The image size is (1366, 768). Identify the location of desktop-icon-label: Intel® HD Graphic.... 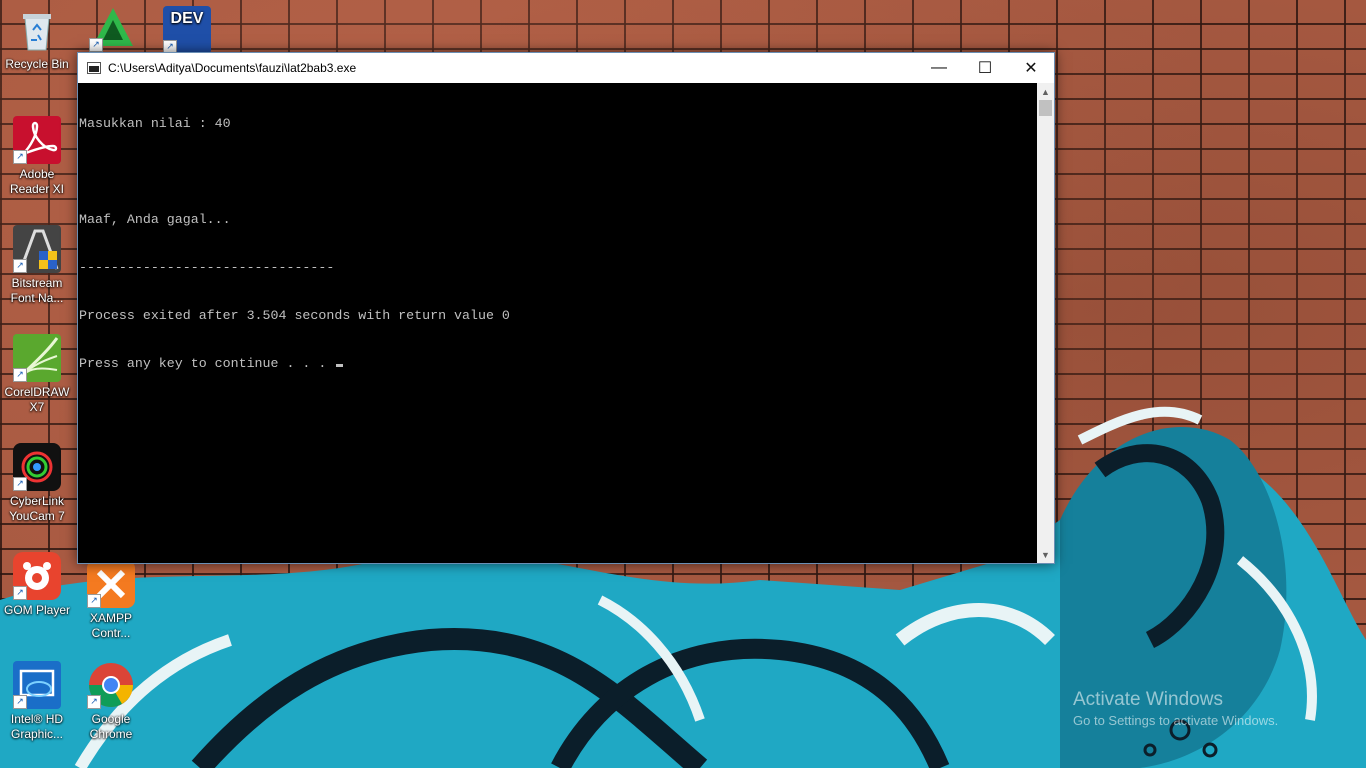
(37, 726).